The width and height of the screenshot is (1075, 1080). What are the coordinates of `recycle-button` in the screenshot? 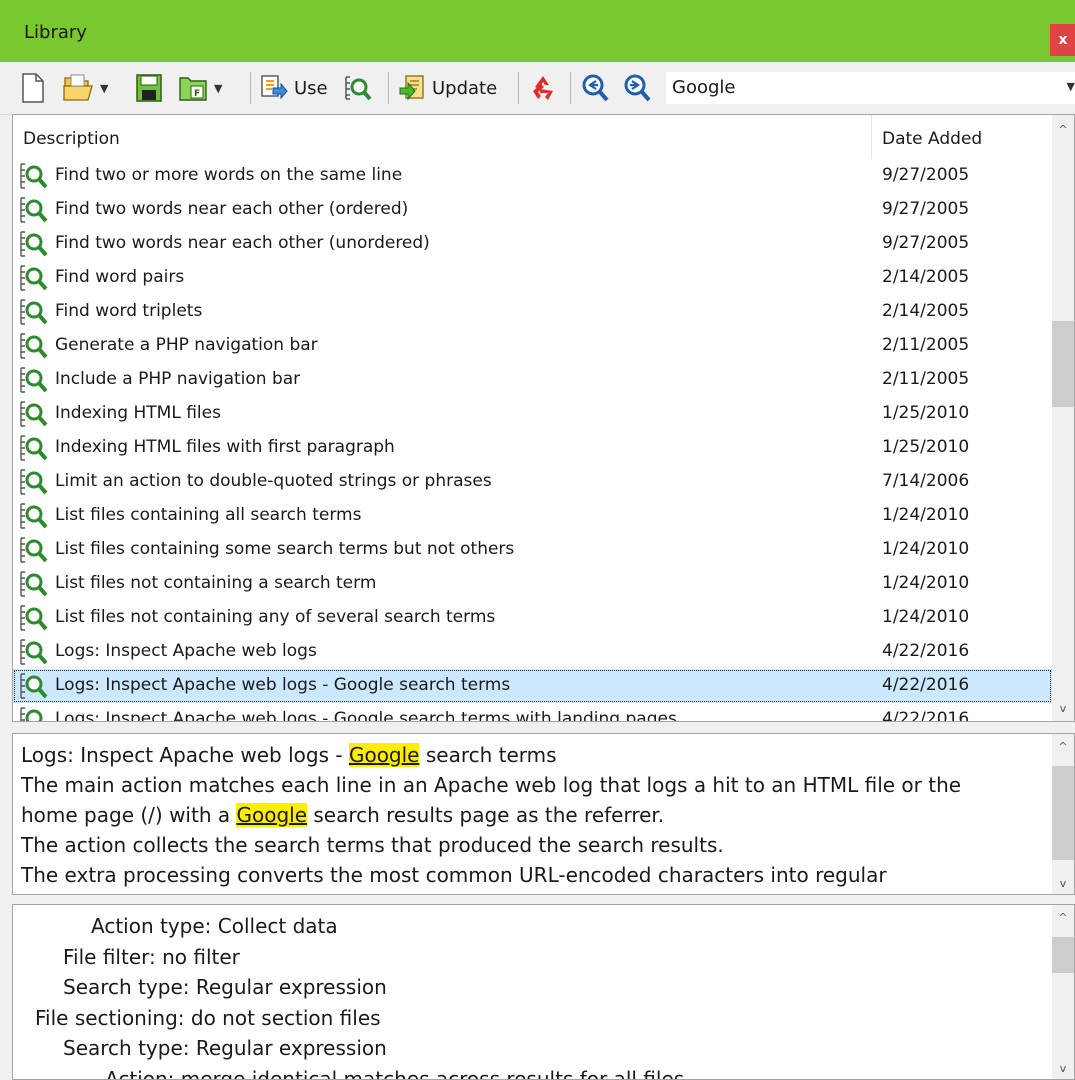 It's located at (543, 88).